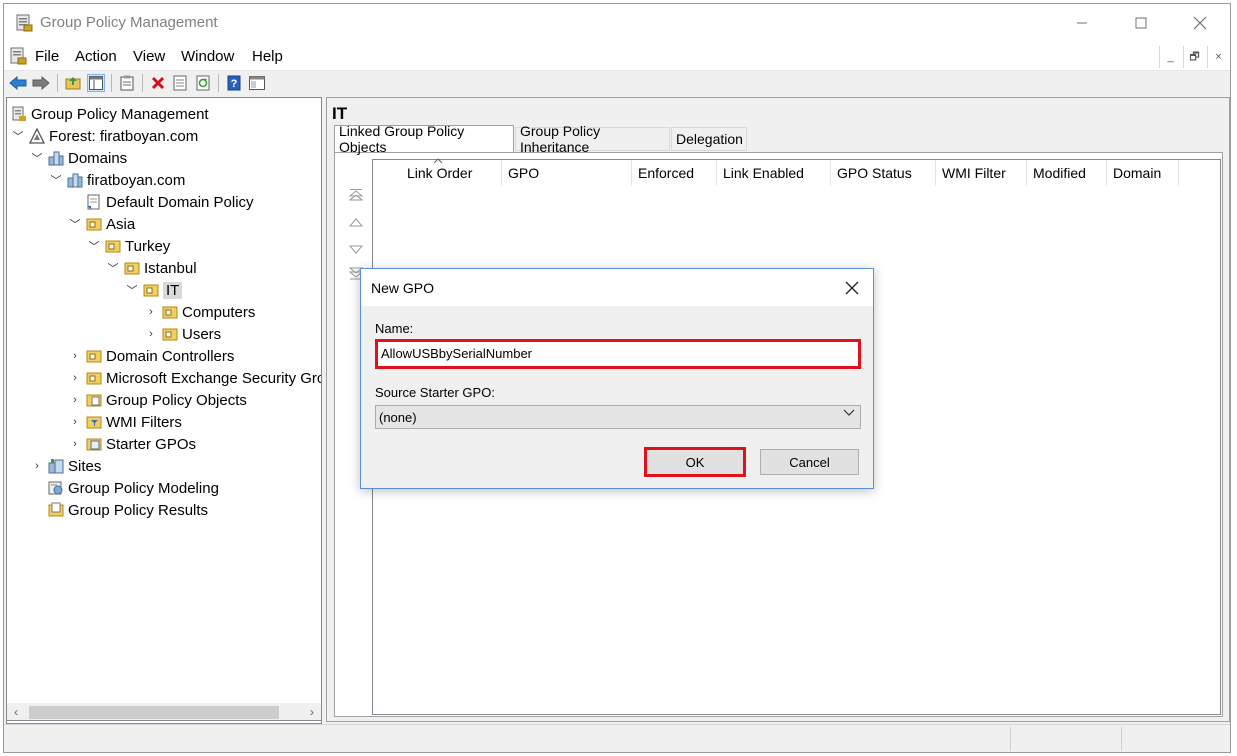 The image size is (1237, 756). What do you see at coordinates (182, 334) in the screenshot?
I see `tree-node-users: › Users` at bounding box center [182, 334].